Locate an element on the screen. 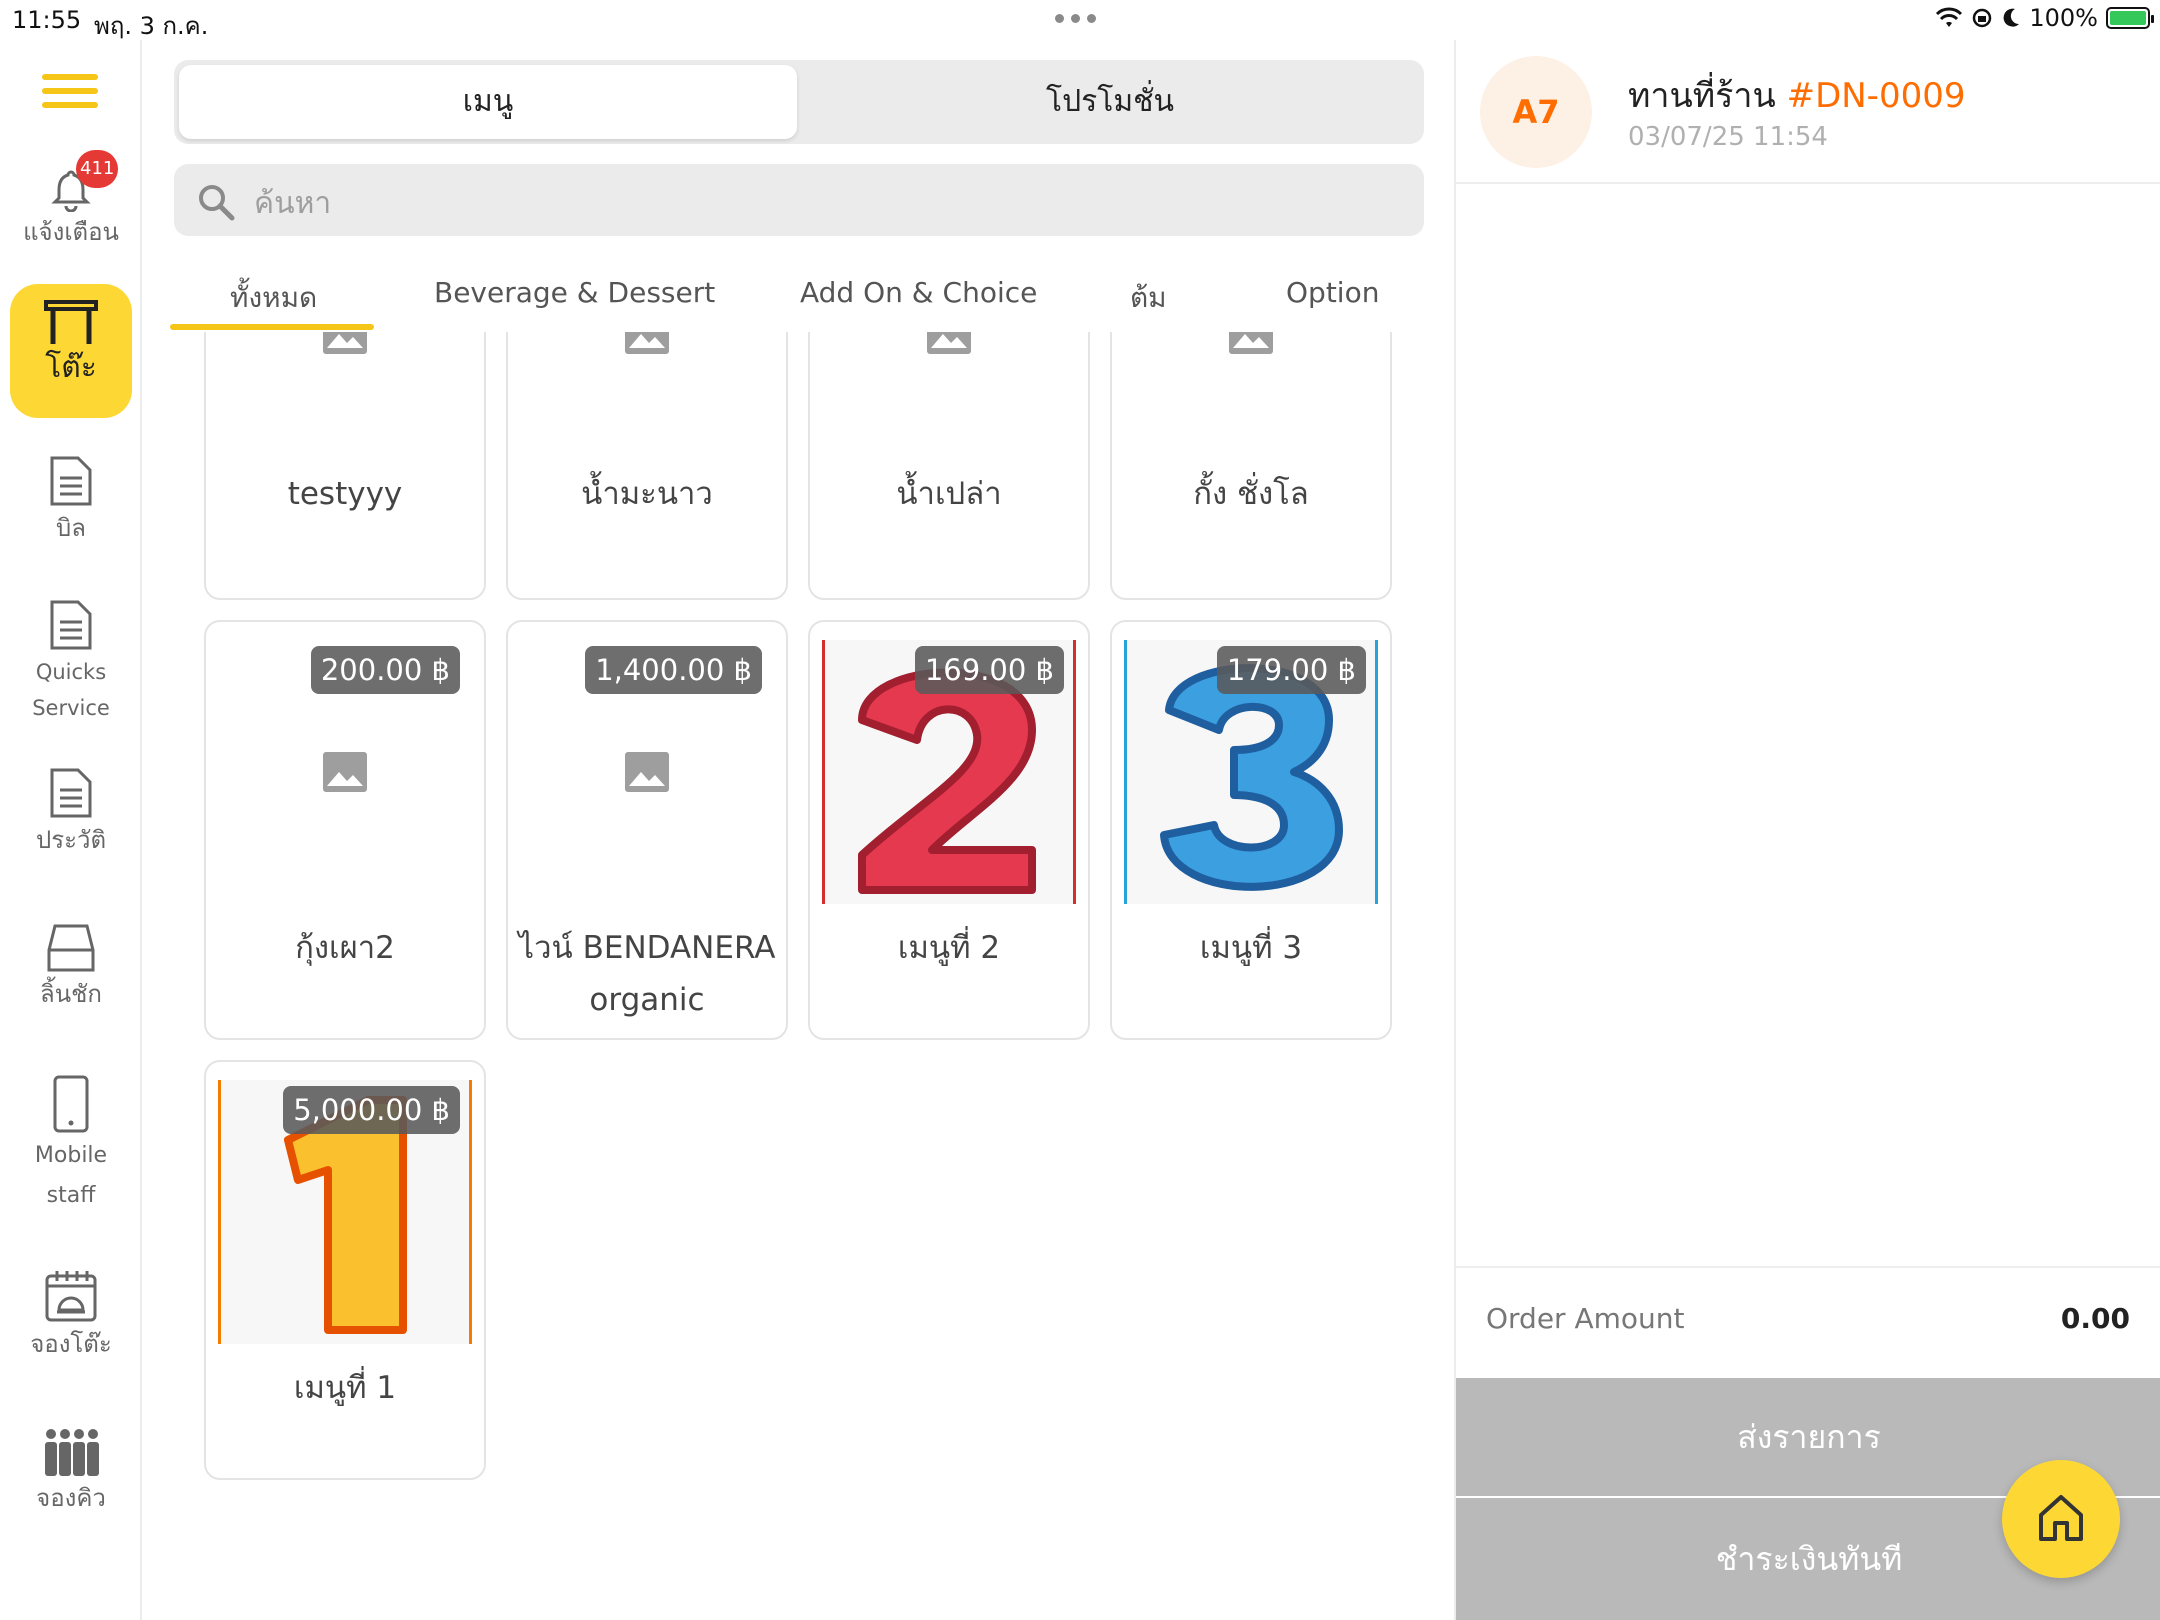  category-tab-addon-choice: Add On & Choice is located at coordinates (918, 292).